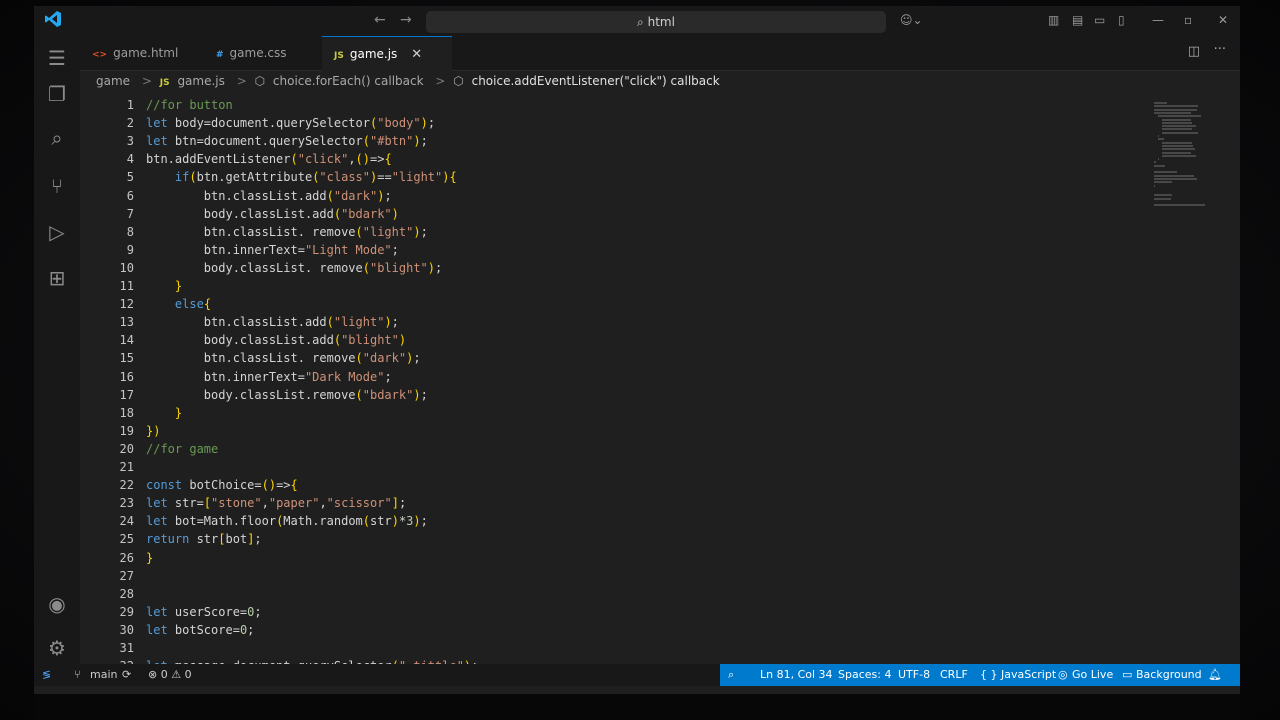 The height and width of the screenshot is (720, 1280). I want to click on code-line: body.classList.add("bdark"), so click(272, 214).